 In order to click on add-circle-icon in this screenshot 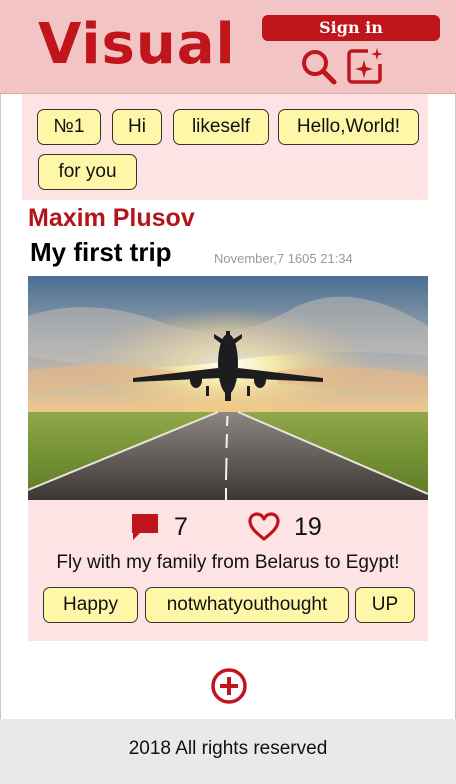, I will do `click(229, 686)`.